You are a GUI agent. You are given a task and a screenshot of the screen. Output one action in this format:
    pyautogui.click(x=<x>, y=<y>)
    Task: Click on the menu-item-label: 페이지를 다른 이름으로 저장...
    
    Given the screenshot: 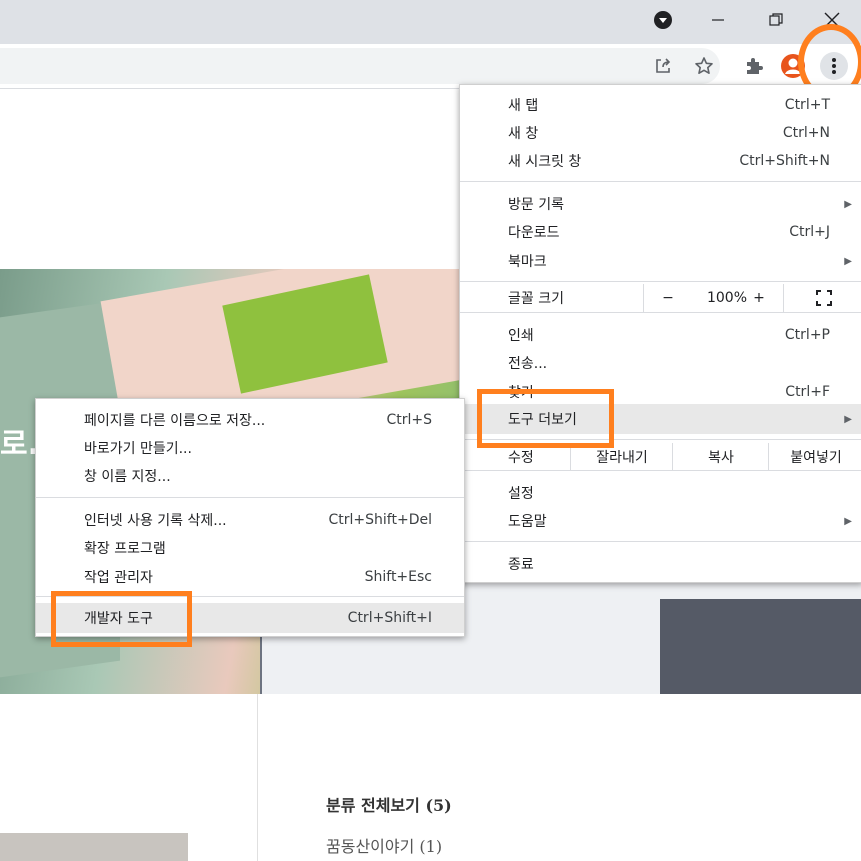 What is the action you would take?
    pyautogui.click(x=175, y=421)
    